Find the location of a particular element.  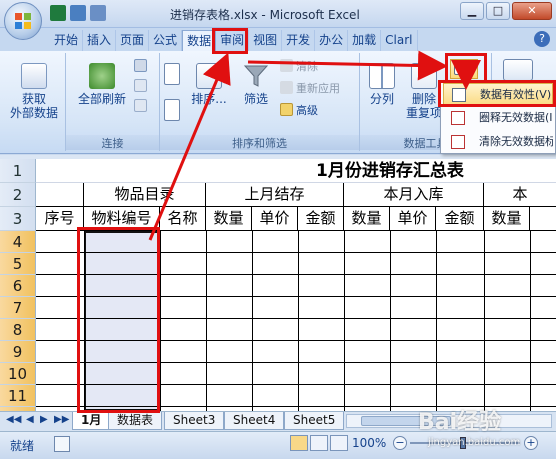

row-header: 2 is located at coordinates (18, 195).